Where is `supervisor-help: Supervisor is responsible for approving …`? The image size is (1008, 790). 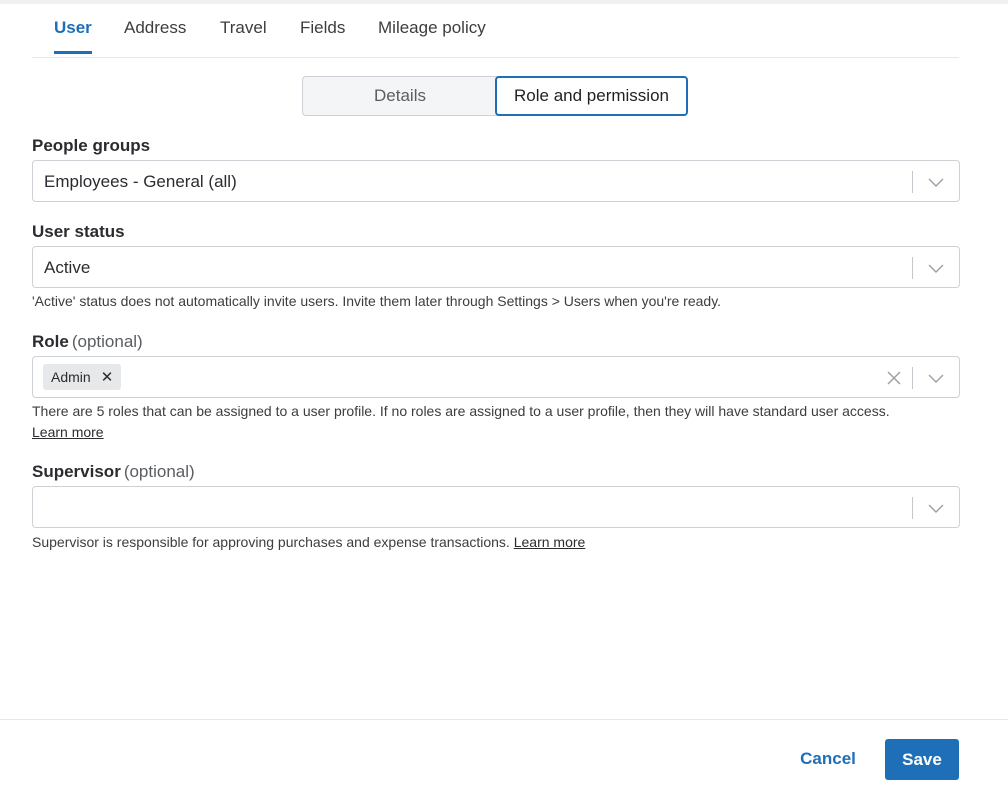
supervisor-help: Supervisor is responsible for approving … is located at coordinates (271, 542).